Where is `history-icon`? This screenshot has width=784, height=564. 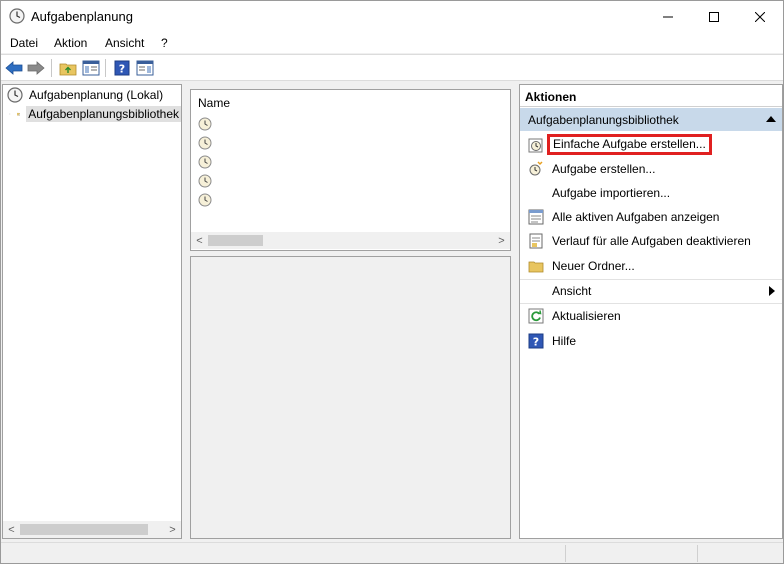
history-icon is located at coordinates (536, 241).